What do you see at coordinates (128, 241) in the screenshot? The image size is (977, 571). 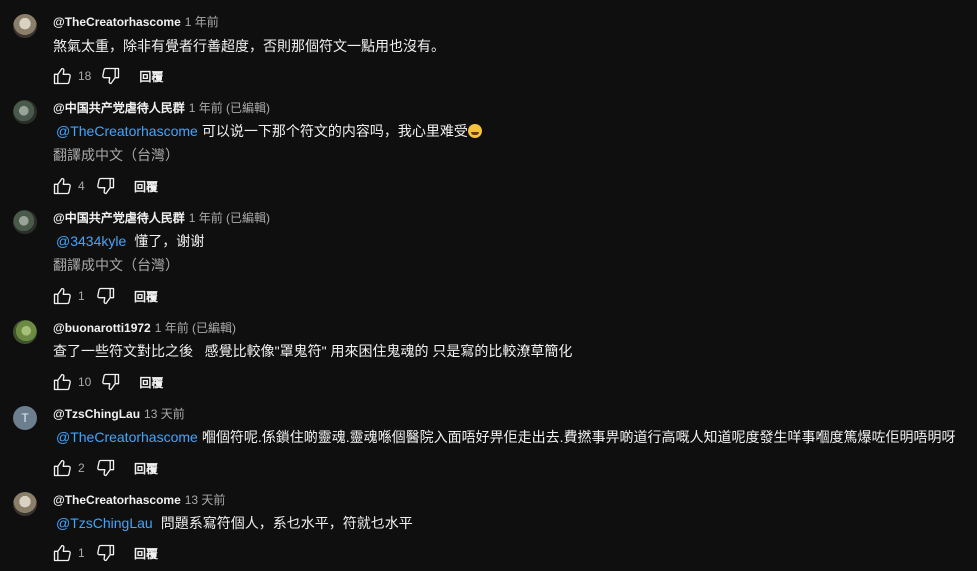 I see `comment-text: @3434kyle 懂了，谢谢` at bounding box center [128, 241].